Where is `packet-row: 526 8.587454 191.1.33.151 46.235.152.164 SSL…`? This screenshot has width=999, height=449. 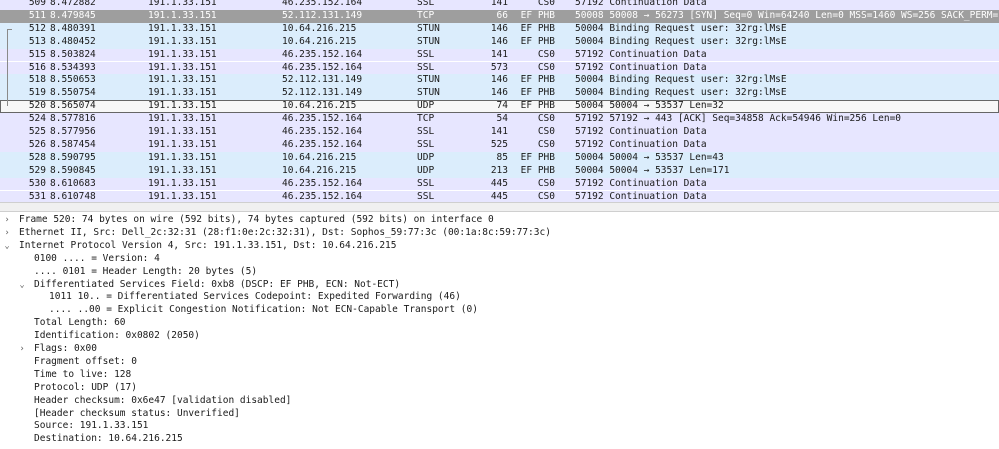 packet-row: 526 8.587454 191.1.33.151 46.235.152.164 SSL… is located at coordinates (499, 145).